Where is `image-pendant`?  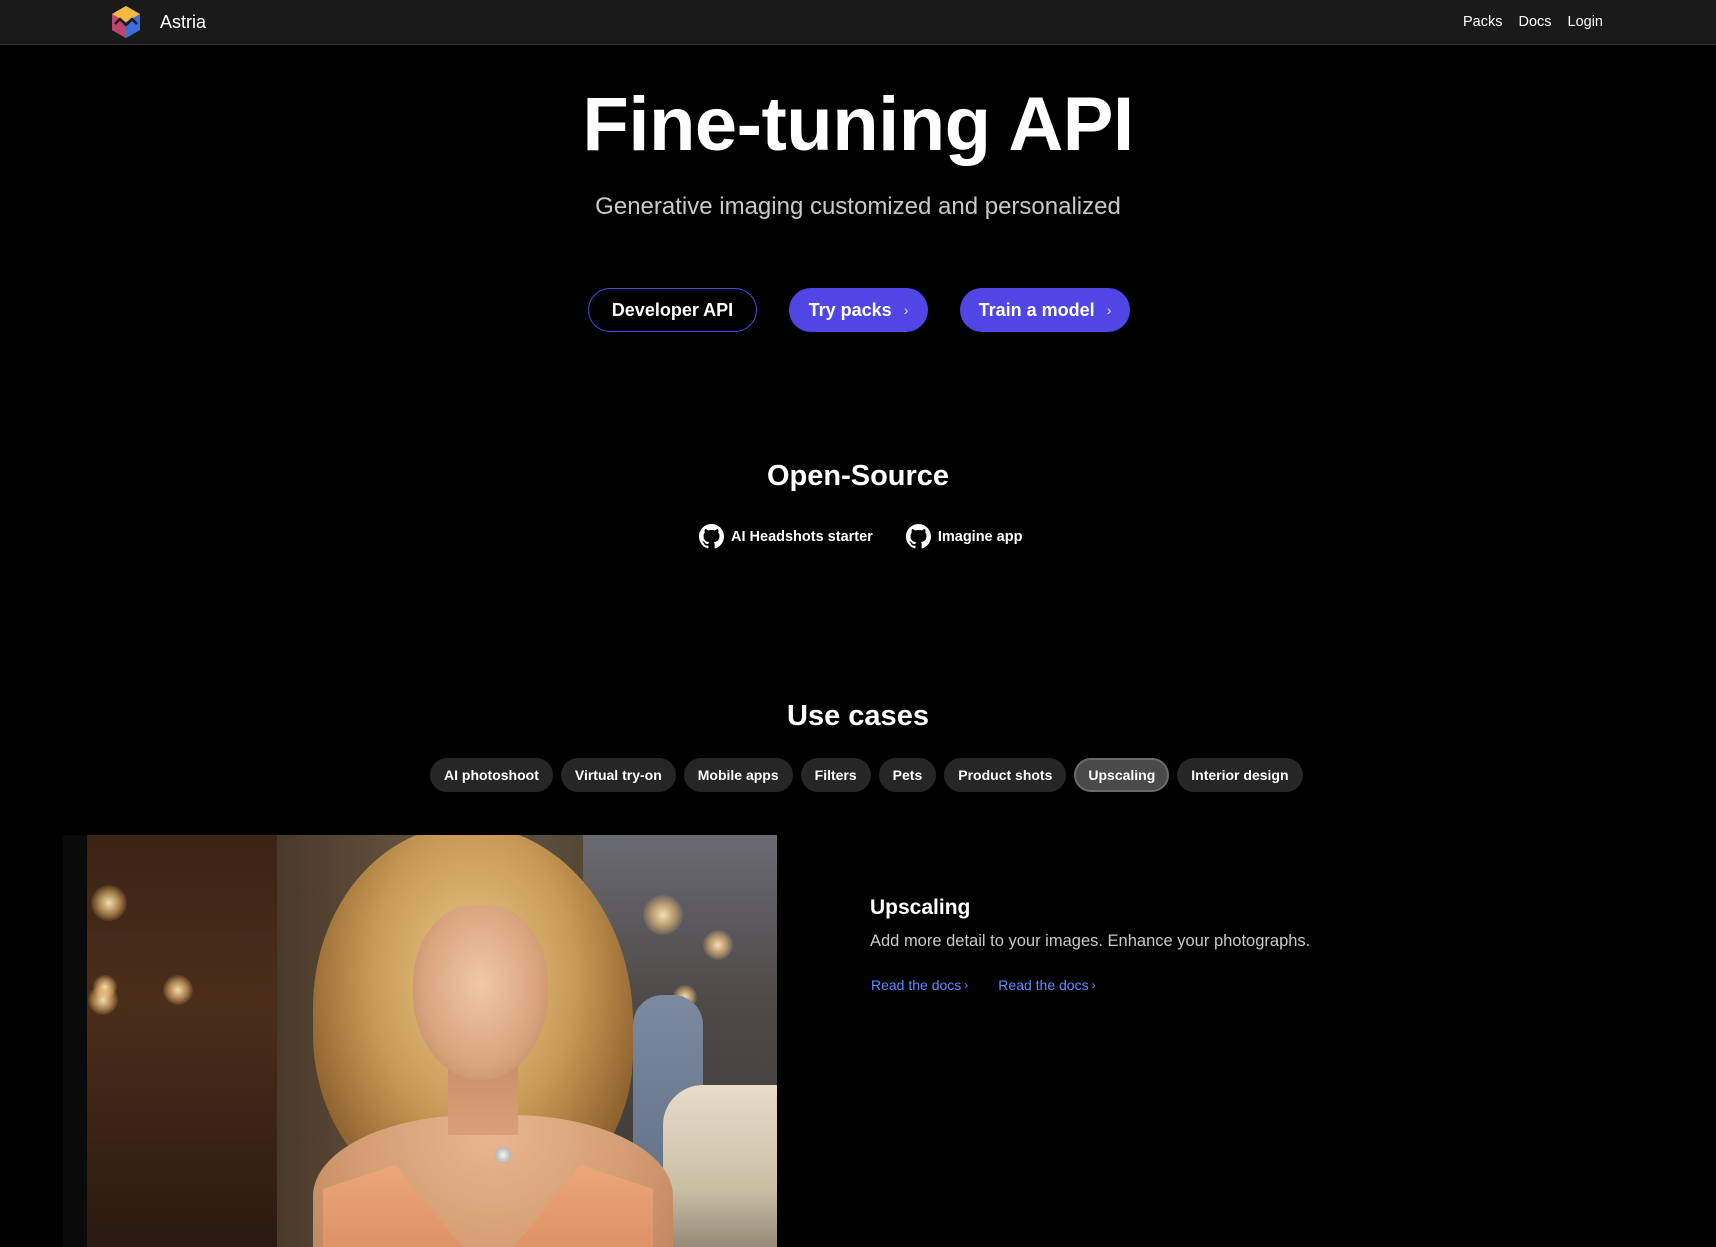
image-pendant is located at coordinates (503, 1155).